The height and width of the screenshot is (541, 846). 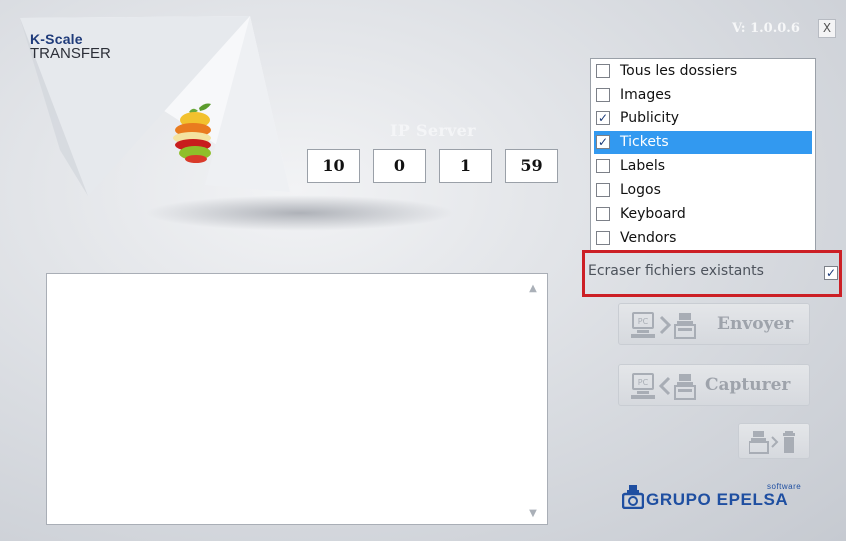 What do you see at coordinates (717, 499) in the screenshot?
I see `logo-name: GRUPO EPELSA` at bounding box center [717, 499].